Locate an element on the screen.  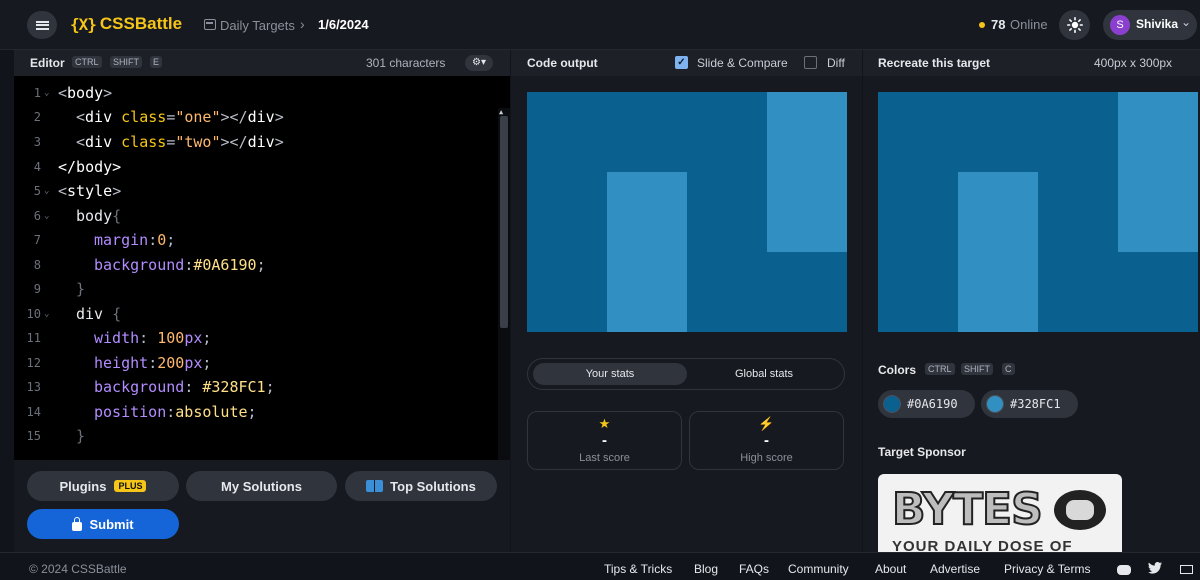
footer-link-blog: Blog is located at coordinates (706, 569).